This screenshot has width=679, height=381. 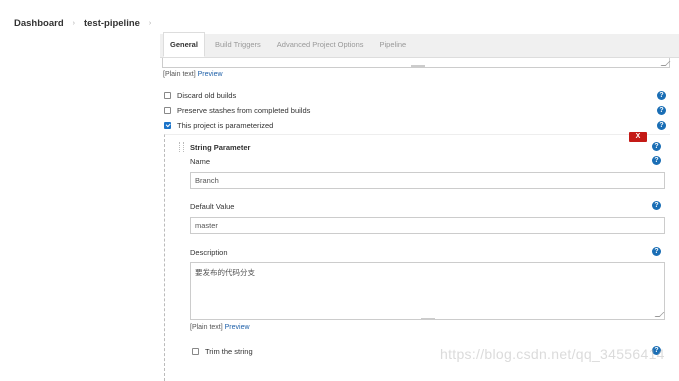 What do you see at coordinates (167, 125) in the screenshot?
I see `parameterized-checkbox` at bounding box center [167, 125].